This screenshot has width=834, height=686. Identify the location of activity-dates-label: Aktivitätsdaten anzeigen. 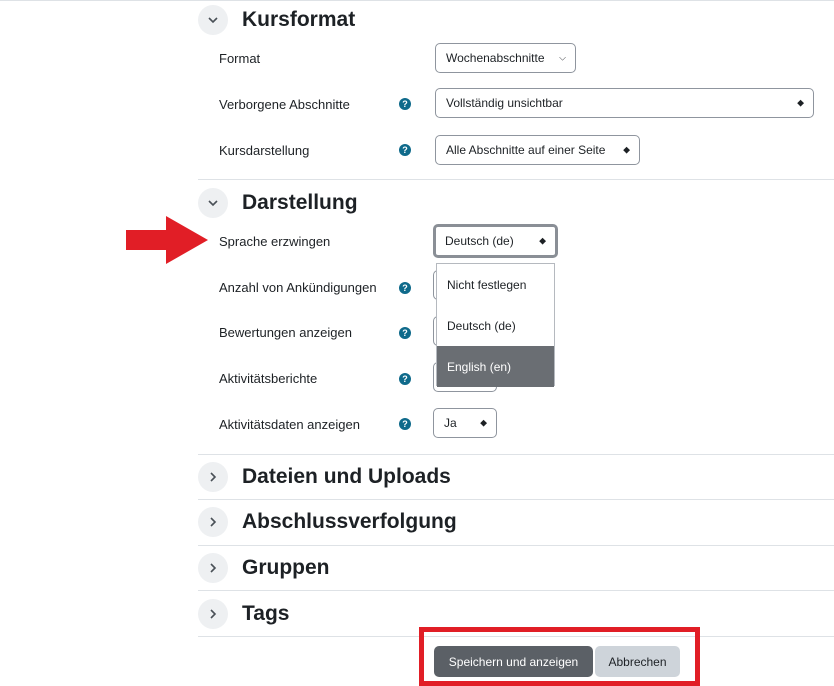
(289, 424).